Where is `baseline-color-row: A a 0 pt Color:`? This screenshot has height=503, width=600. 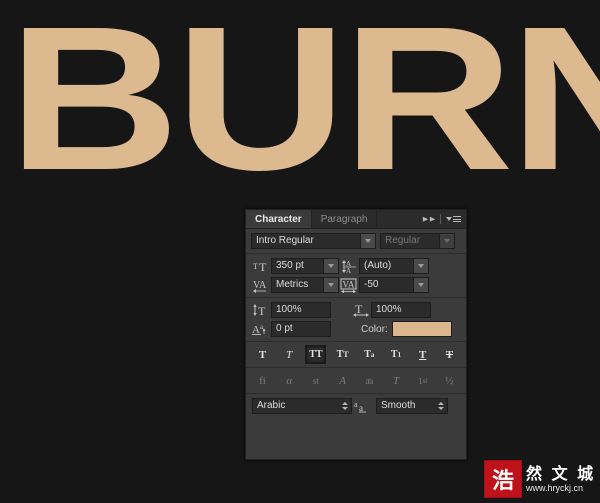 baseline-color-row: A a 0 pt Color: is located at coordinates (356, 329).